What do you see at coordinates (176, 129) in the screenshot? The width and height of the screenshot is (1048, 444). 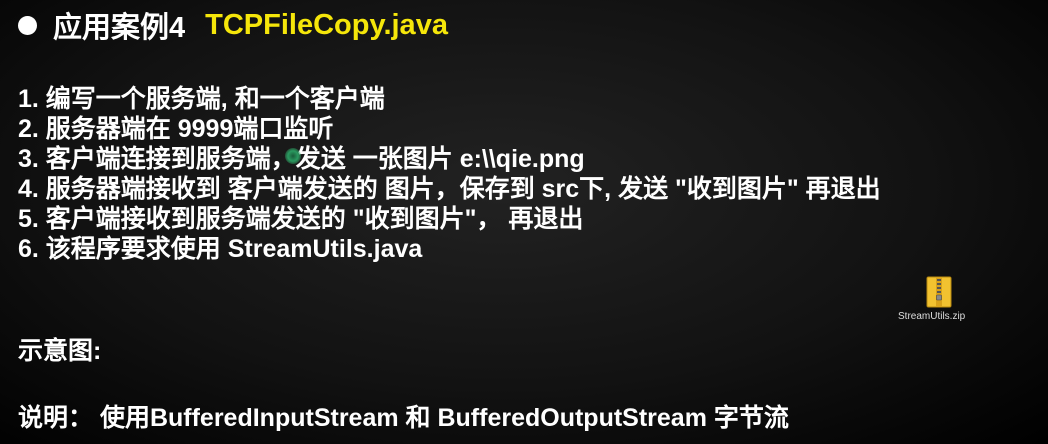 I see `list-item: 2. 服务器端在 9999端口监听` at bounding box center [176, 129].